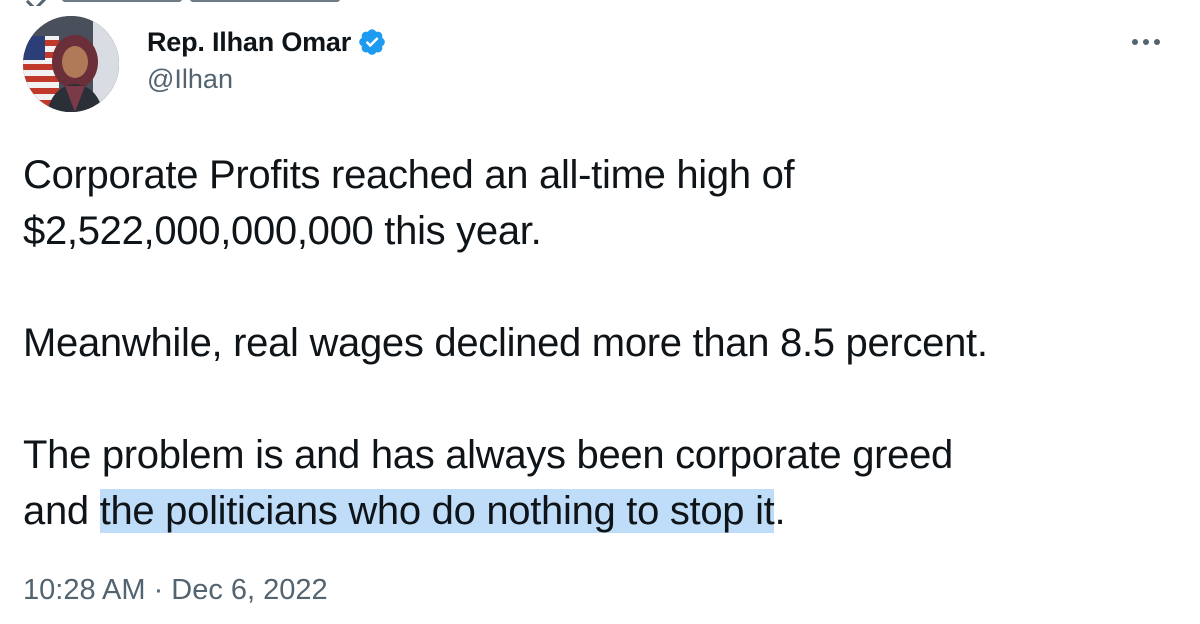 The width and height of the screenshot is (1200, 624). Describe the element at coordinates (780, 511) in the screenshot. I see `tweet-line-suffix: .` at that location.